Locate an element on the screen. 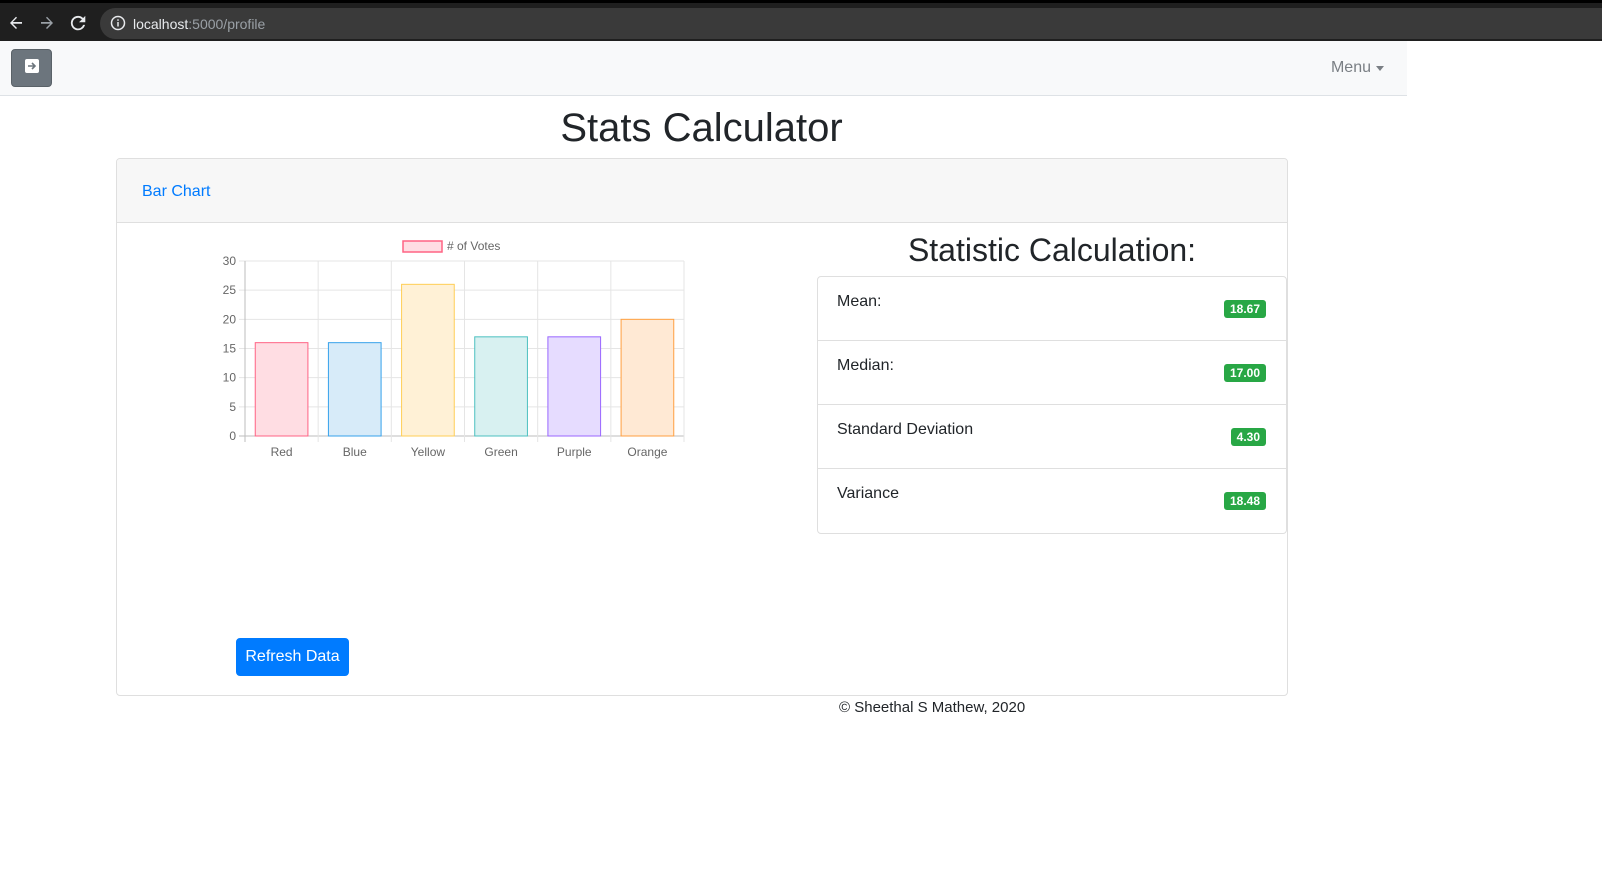 This screenshot has width=1602, height=894. legend-label: # of Votes is located at coordinates (473, 246).